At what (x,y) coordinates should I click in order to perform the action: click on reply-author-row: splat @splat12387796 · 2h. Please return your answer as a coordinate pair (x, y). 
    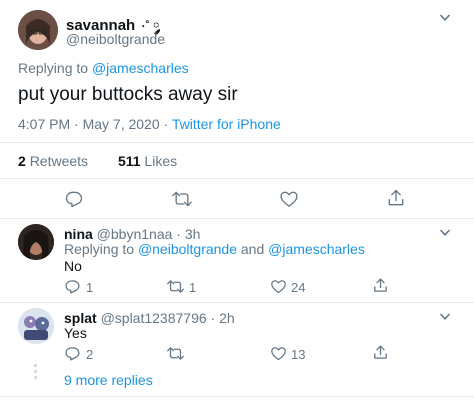
    Looking at the image, I should click on (149, 318).